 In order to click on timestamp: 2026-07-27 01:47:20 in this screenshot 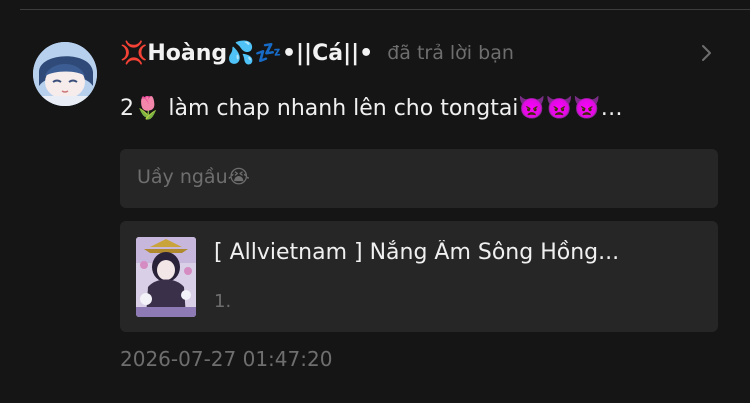, I will do `click(226, 359)`.